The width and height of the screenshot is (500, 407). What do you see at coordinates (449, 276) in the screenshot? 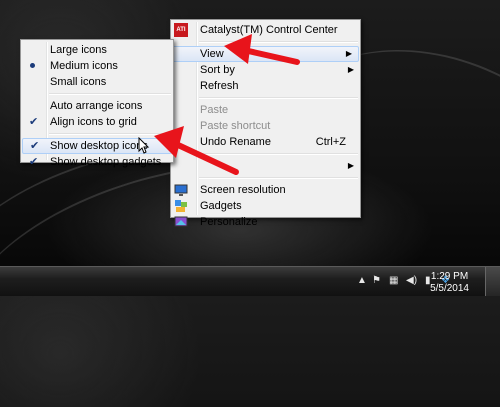
I see `clock-time: 1:29 PM` at bounding box center [449, 276].